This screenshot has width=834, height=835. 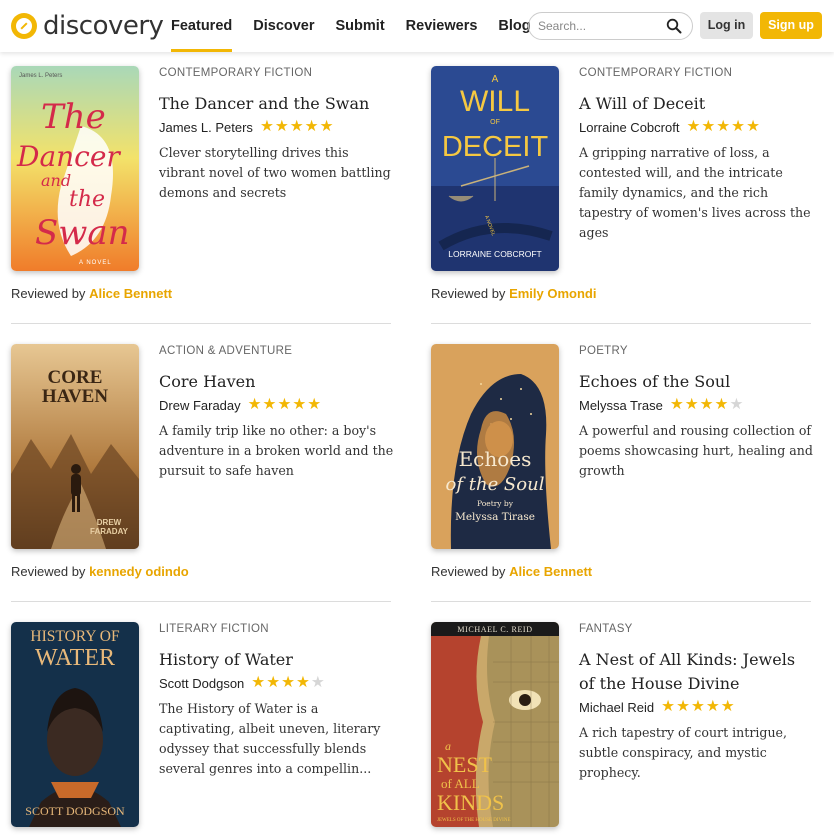 I want to click on book-author: Michael Reid, so click(x=616, y=707).